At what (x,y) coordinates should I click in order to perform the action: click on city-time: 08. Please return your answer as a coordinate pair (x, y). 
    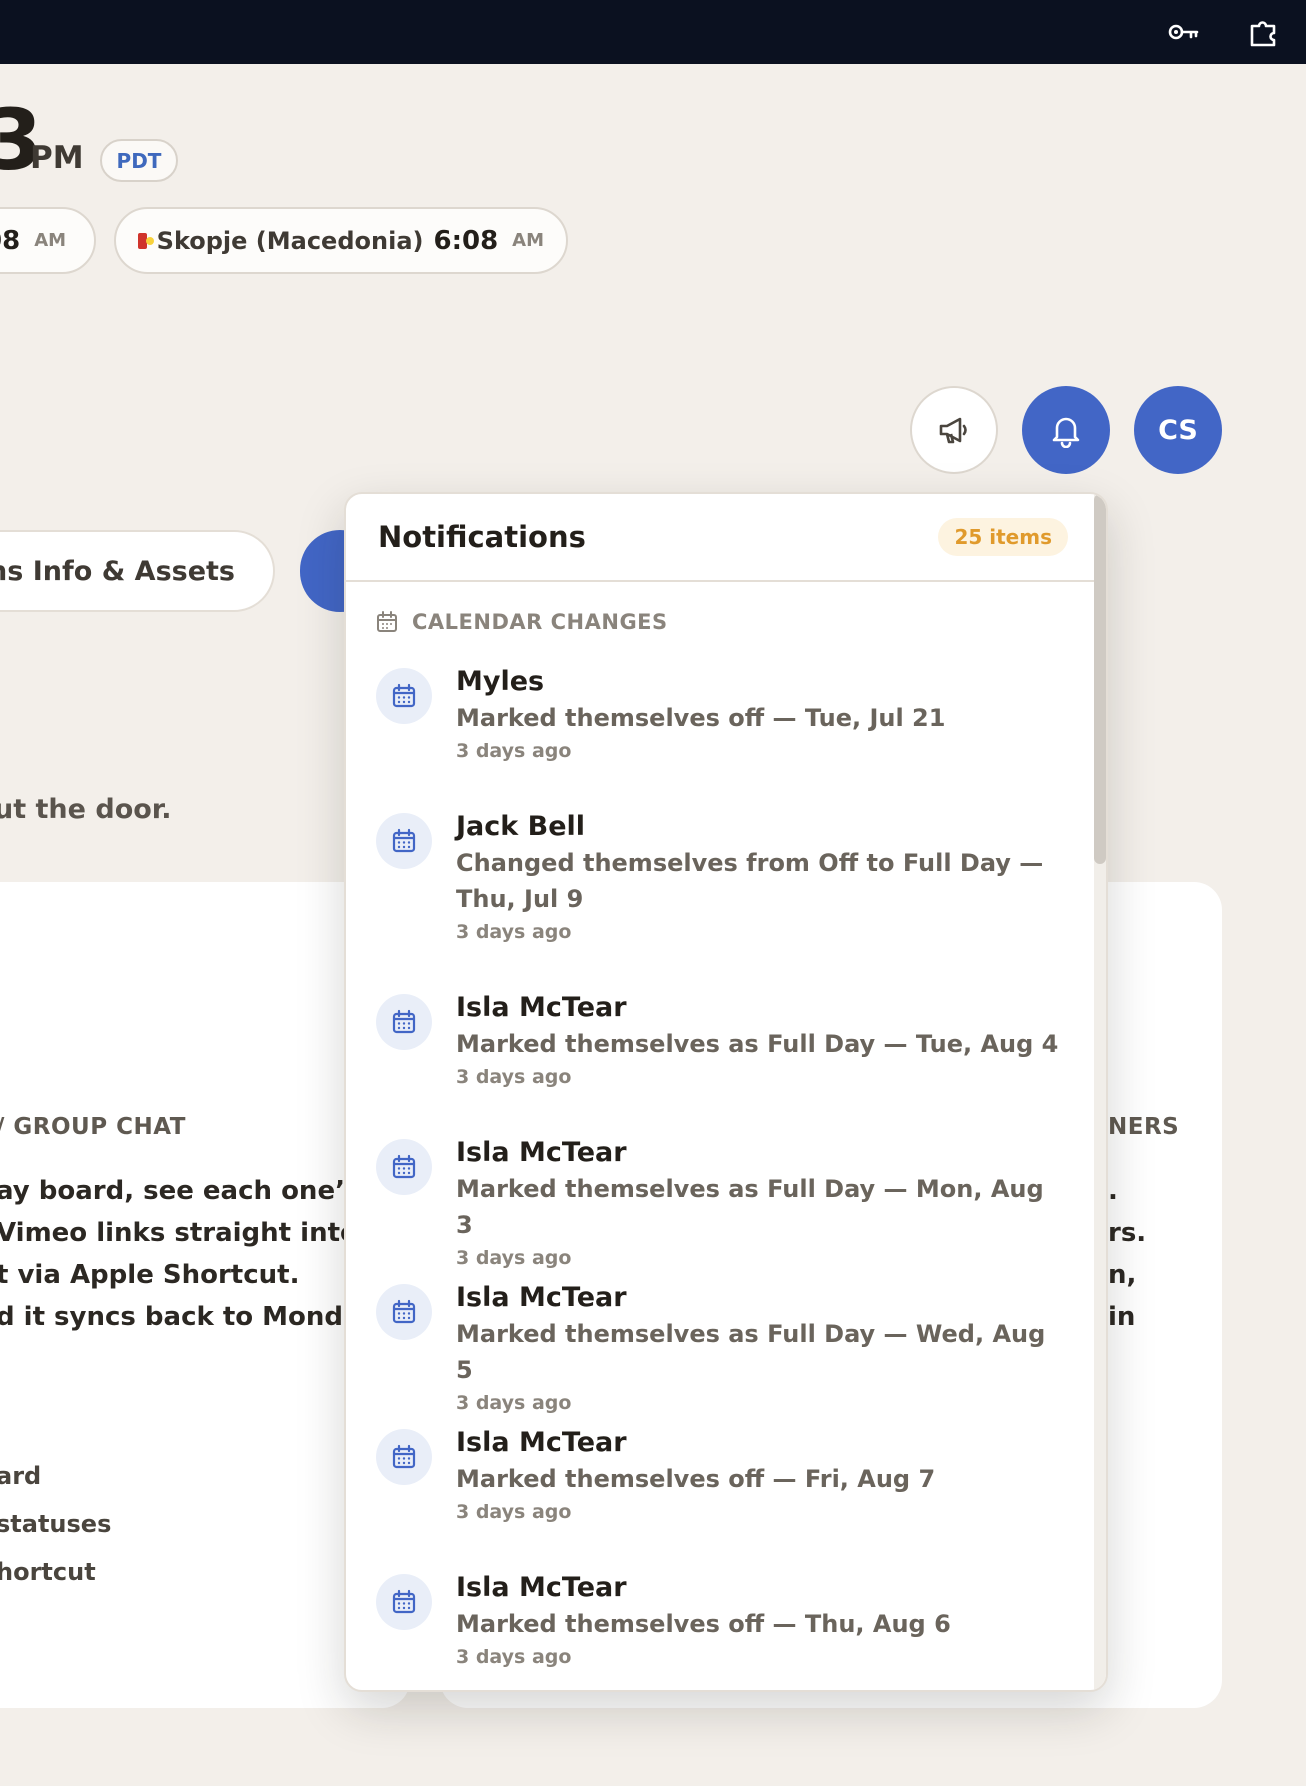
    Looking at the image, I should click on (10, 240).